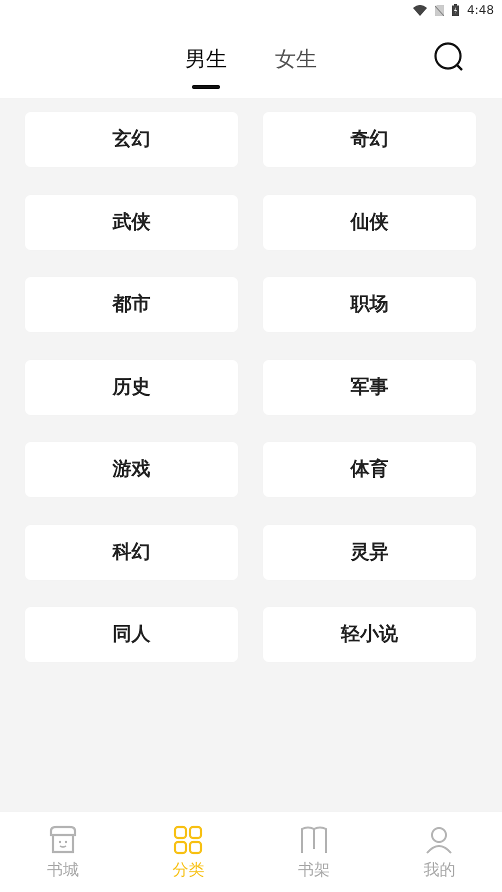 This screenshot has width=502, height=892. I want to click on category-button: 同人, so click(131, 634).